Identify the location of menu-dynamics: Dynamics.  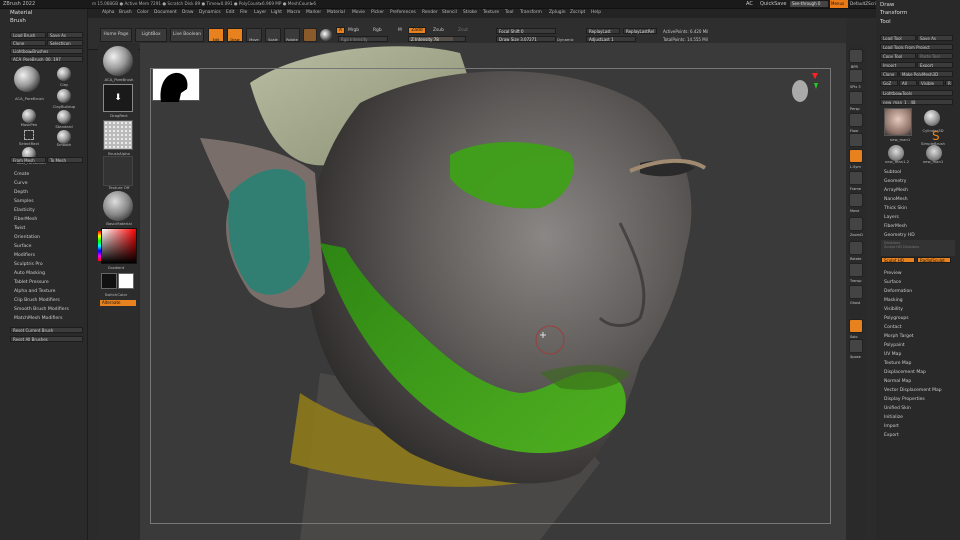
(210, 12).